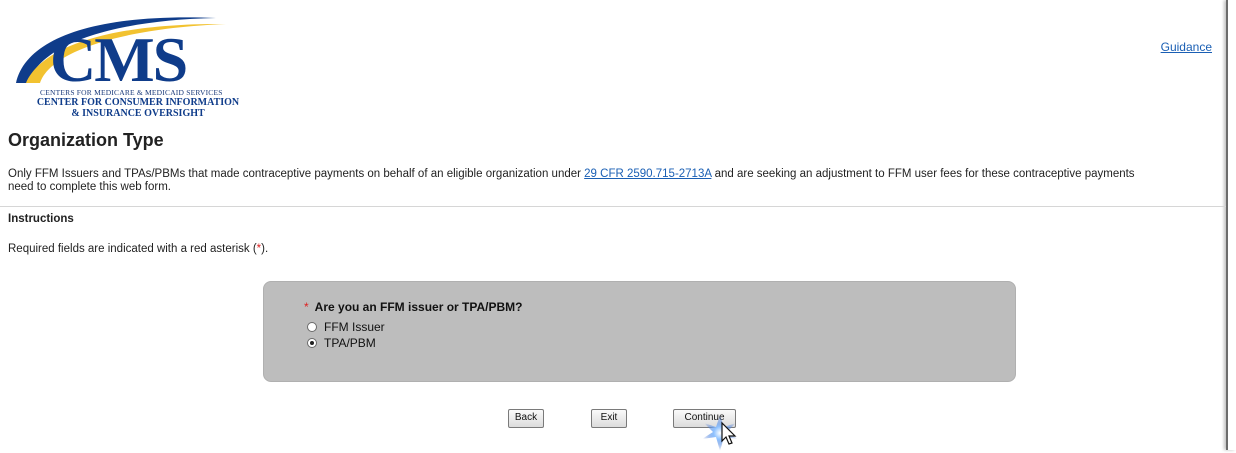 This screenshot has width=1236, height=453. Describe the element at coordinates (720, 433) in the screenshot. I see `click-burst-icon` at that location.